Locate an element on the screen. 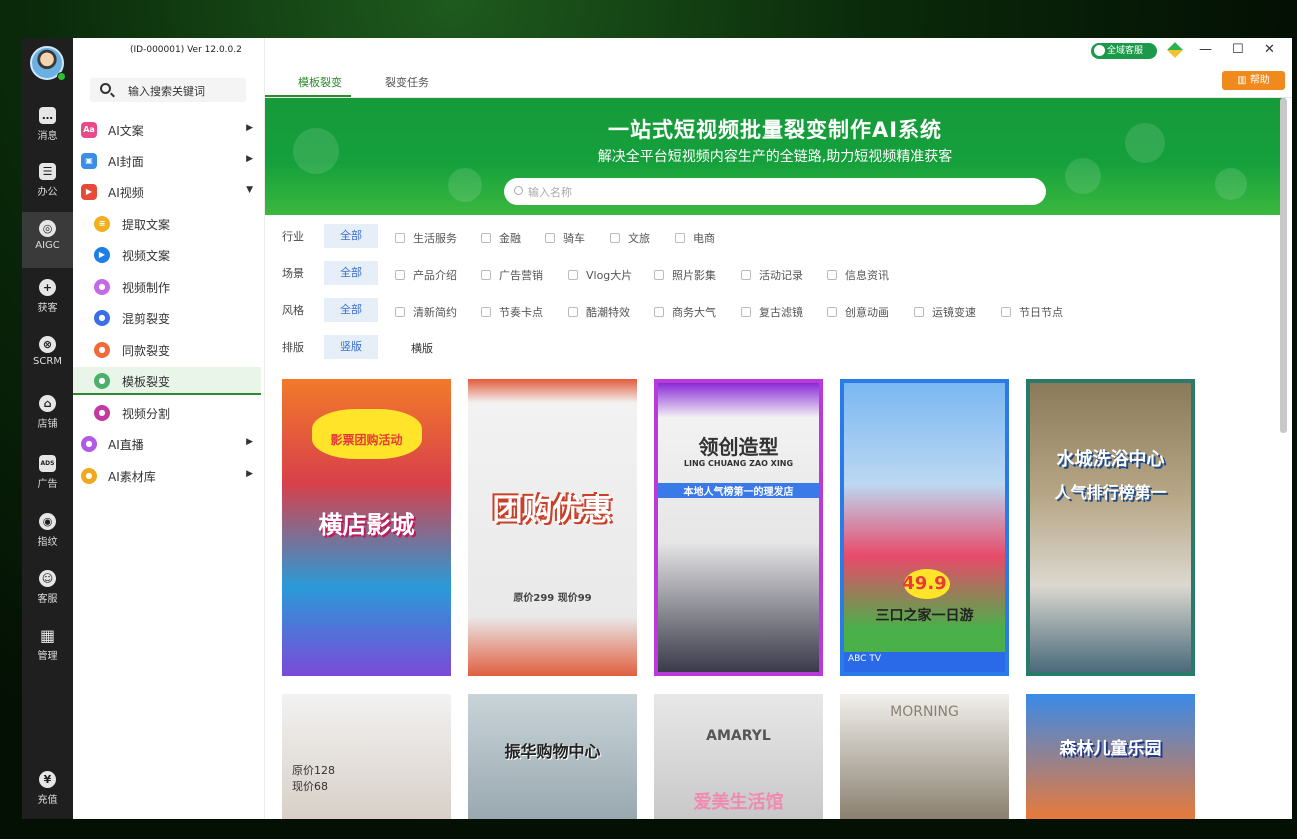 The height and width of the screenshot is (839, 1297). filter-style-all: 全部 is located at coordinates (351, 310).